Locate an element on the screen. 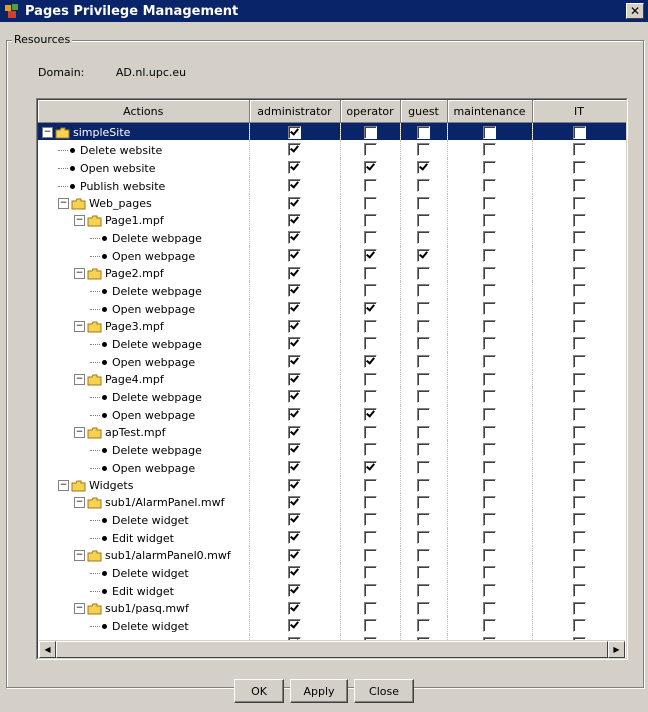 The height and width of the screenshot is (712, 648). column-header-4: maintenance is located at coordinates (490, 111).